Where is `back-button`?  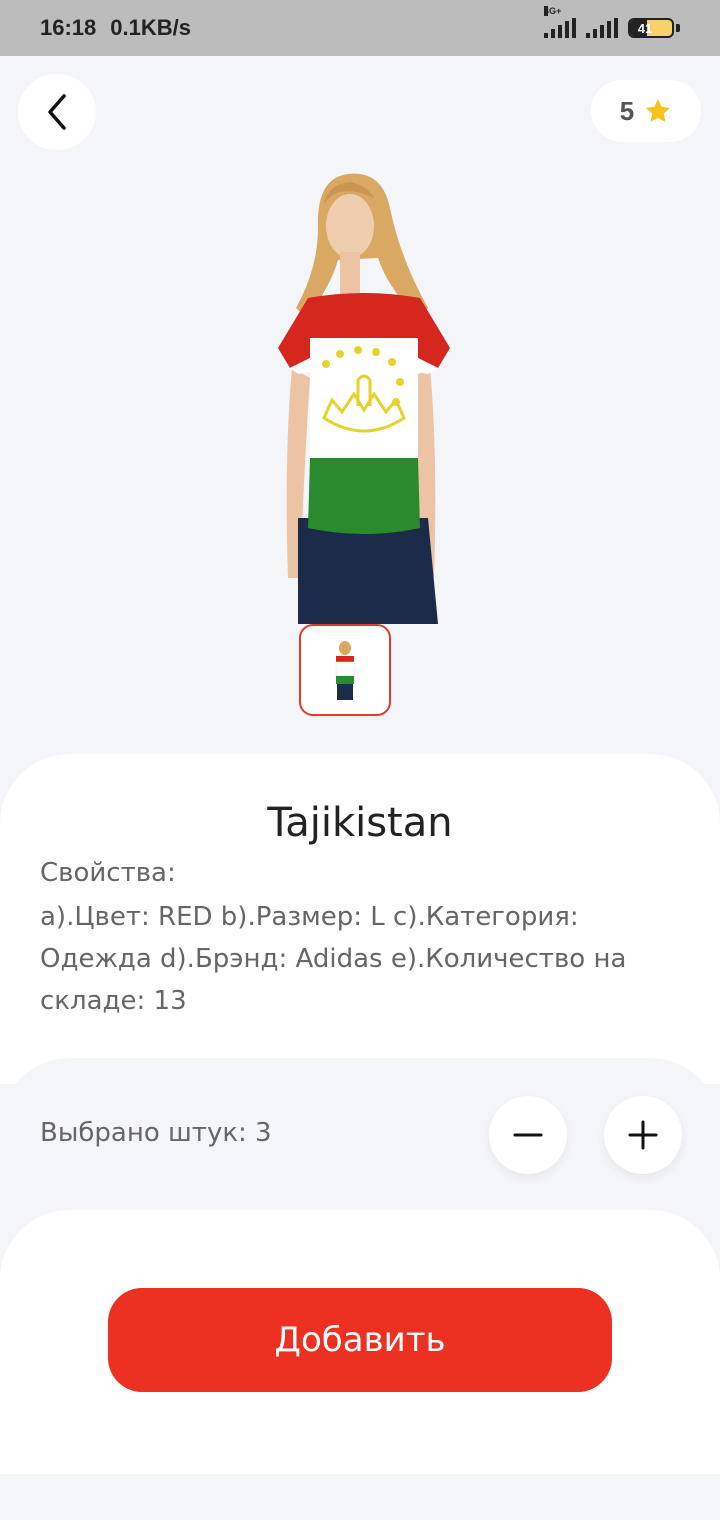
back-button is located at coordinates (57, 112).